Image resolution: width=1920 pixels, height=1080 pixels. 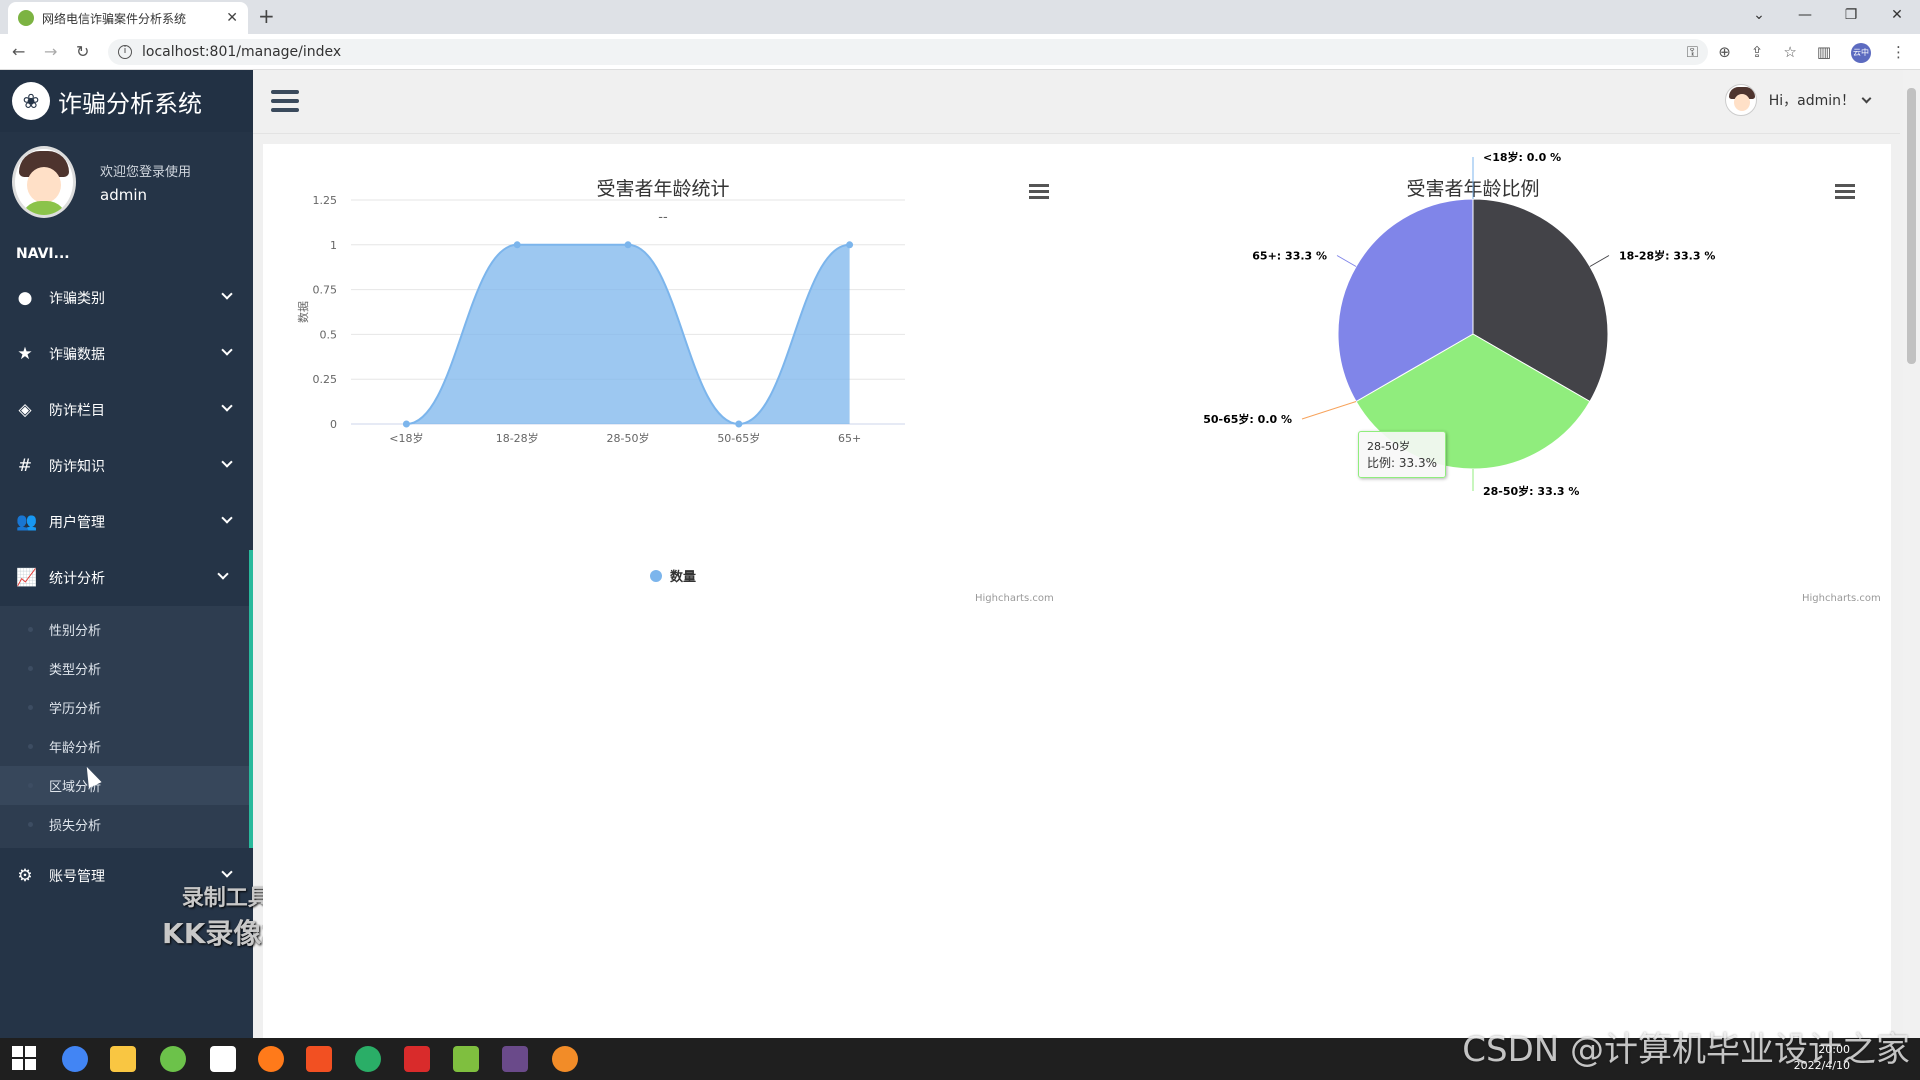 I want to click on close-window-icon: ✕, so click(x=1897, y=17).